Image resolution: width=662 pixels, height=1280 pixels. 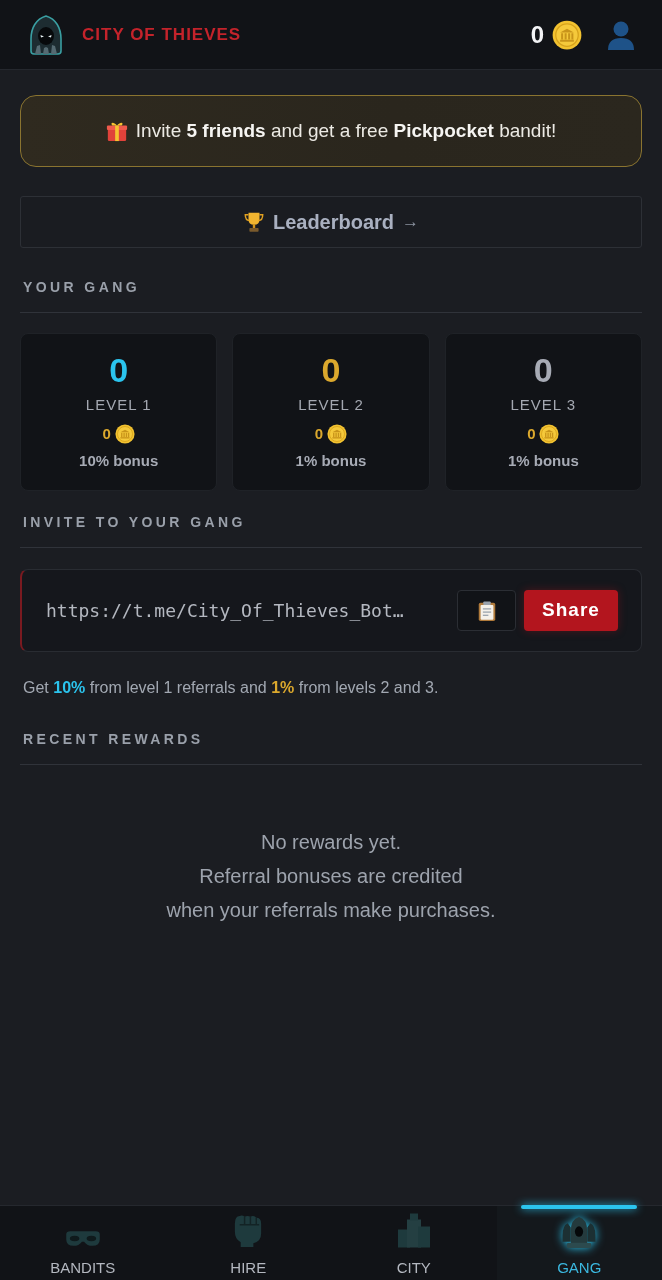 What do you see at coordinates (119, 461) in the screenshot?
I see `bonus-rate: 10% bonus` at bounding box center [119, 461].